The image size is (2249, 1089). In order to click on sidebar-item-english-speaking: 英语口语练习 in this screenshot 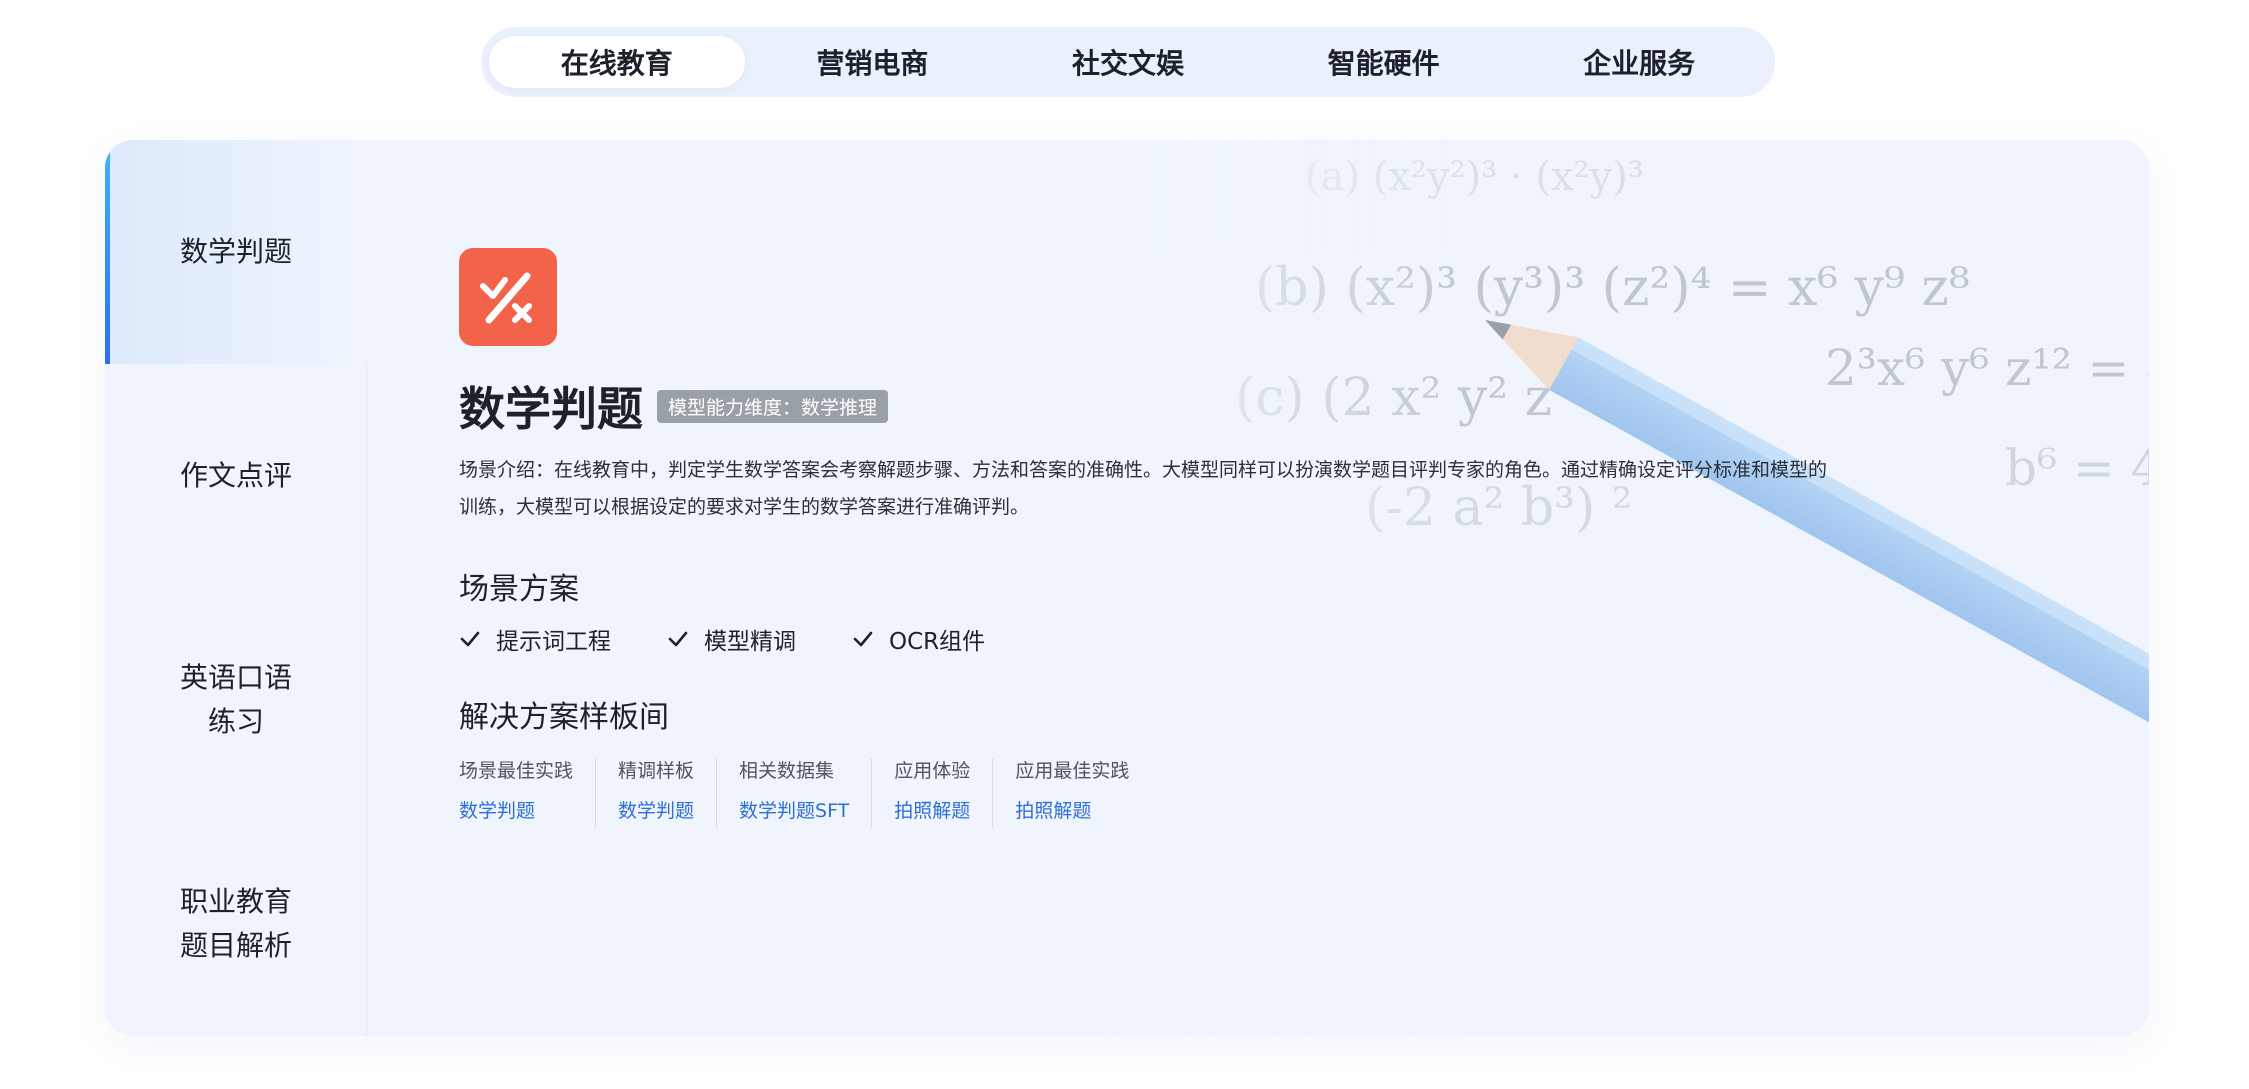, I will do `click(236, 700)`.